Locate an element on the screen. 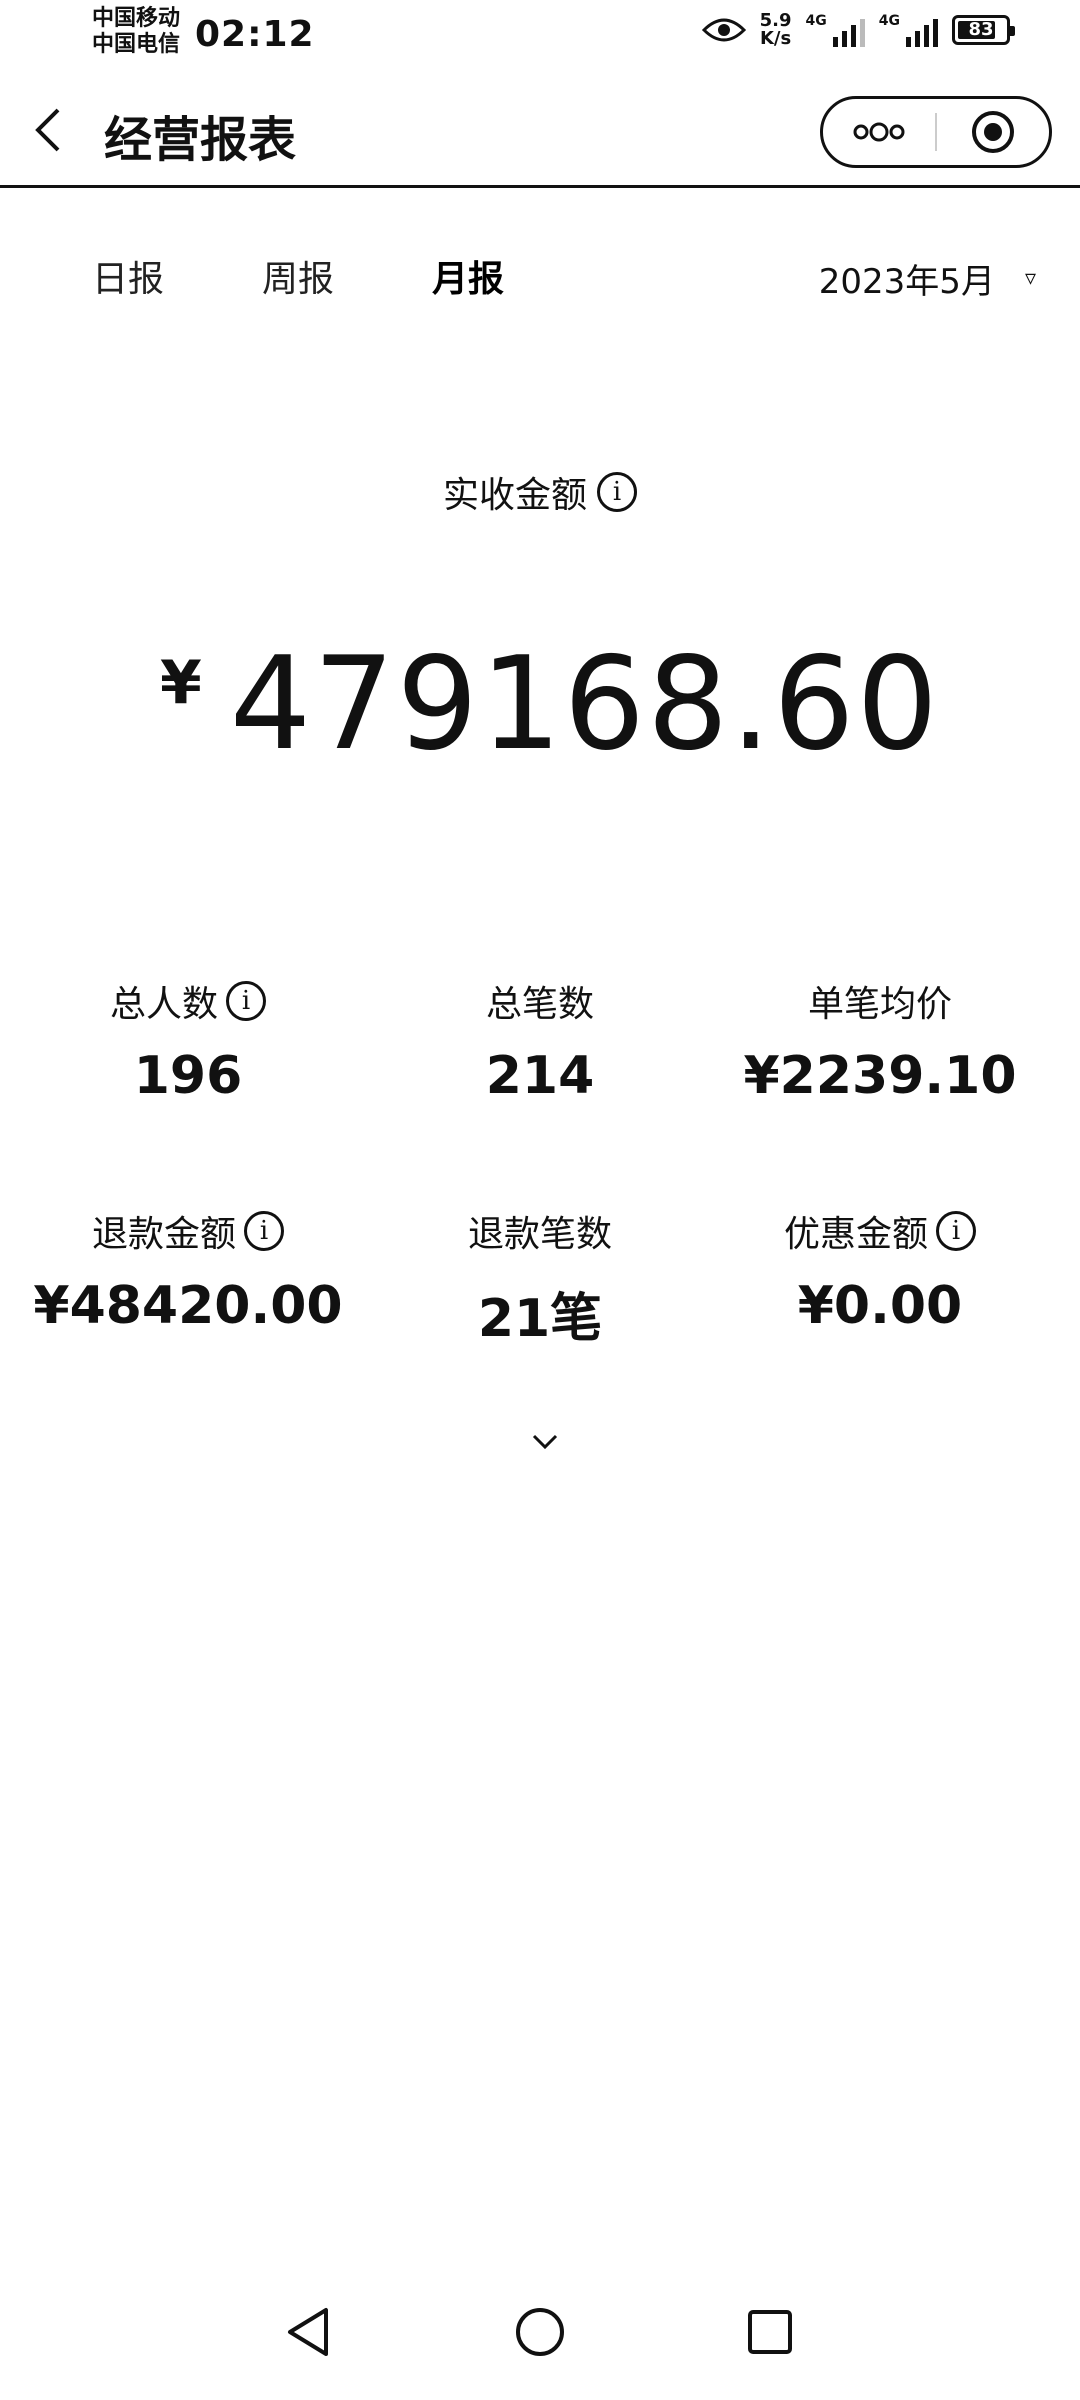 This screenshot has height=2400, width=1080. stat-total-transactions: 总笔数 214 is located at coordinates (540, 1041).